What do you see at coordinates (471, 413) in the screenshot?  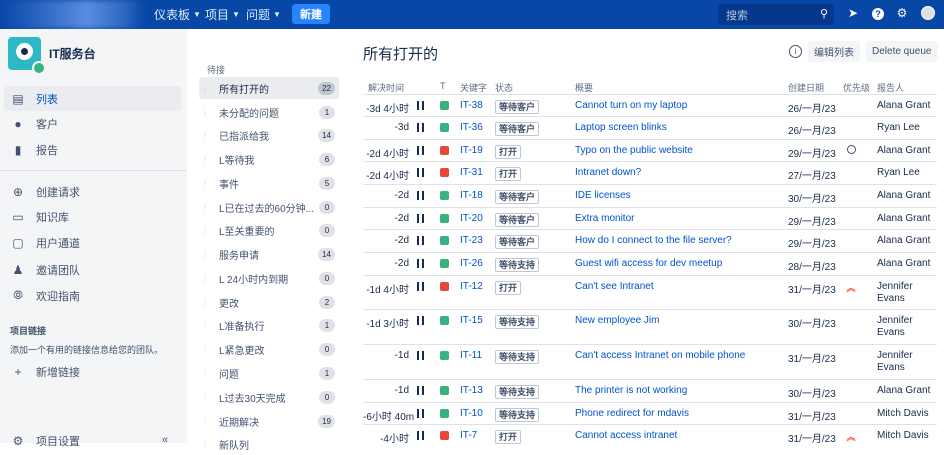 I see `issue-key-link: IT-10` at bounding box center [471, 413].